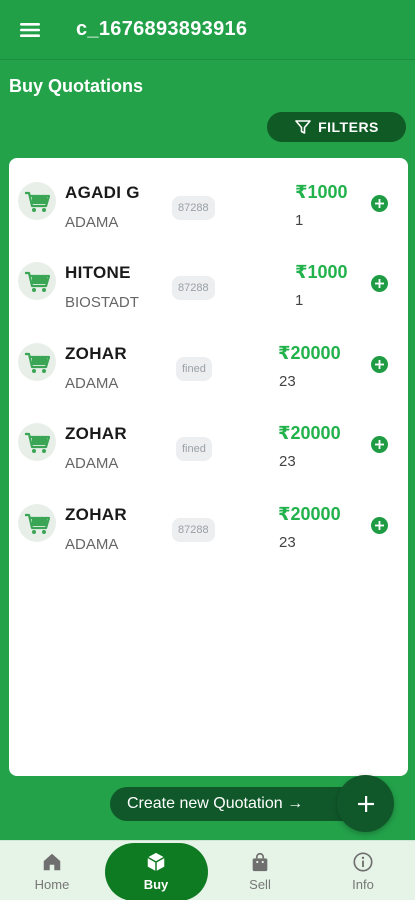 This screenshot has width=415, height=900. I want to click on page-title: Buy Quotations, so click(76, 86).